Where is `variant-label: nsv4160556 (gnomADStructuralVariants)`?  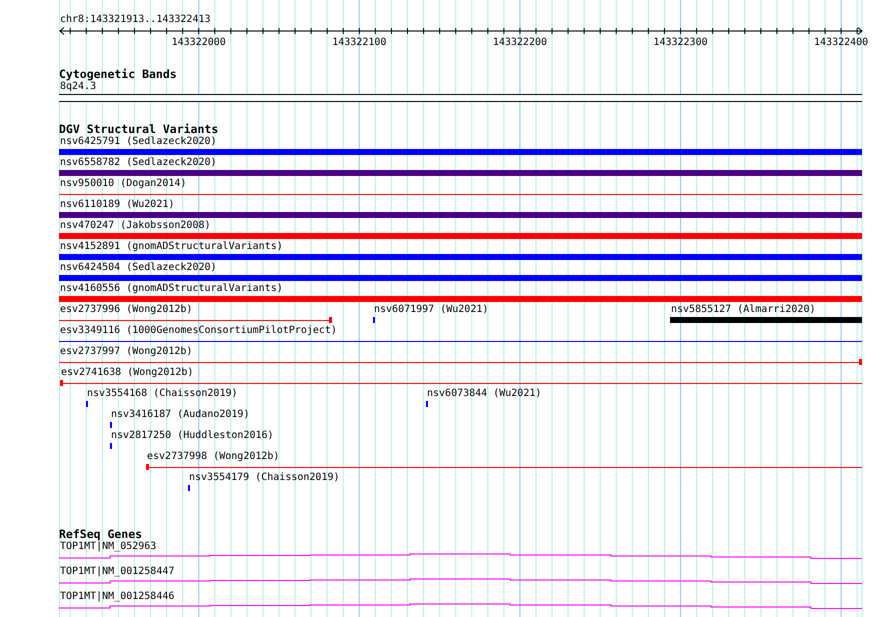 variant-label: nsv4160556 (gnomADStructuralVariants) is located at coordinates (171, 289).